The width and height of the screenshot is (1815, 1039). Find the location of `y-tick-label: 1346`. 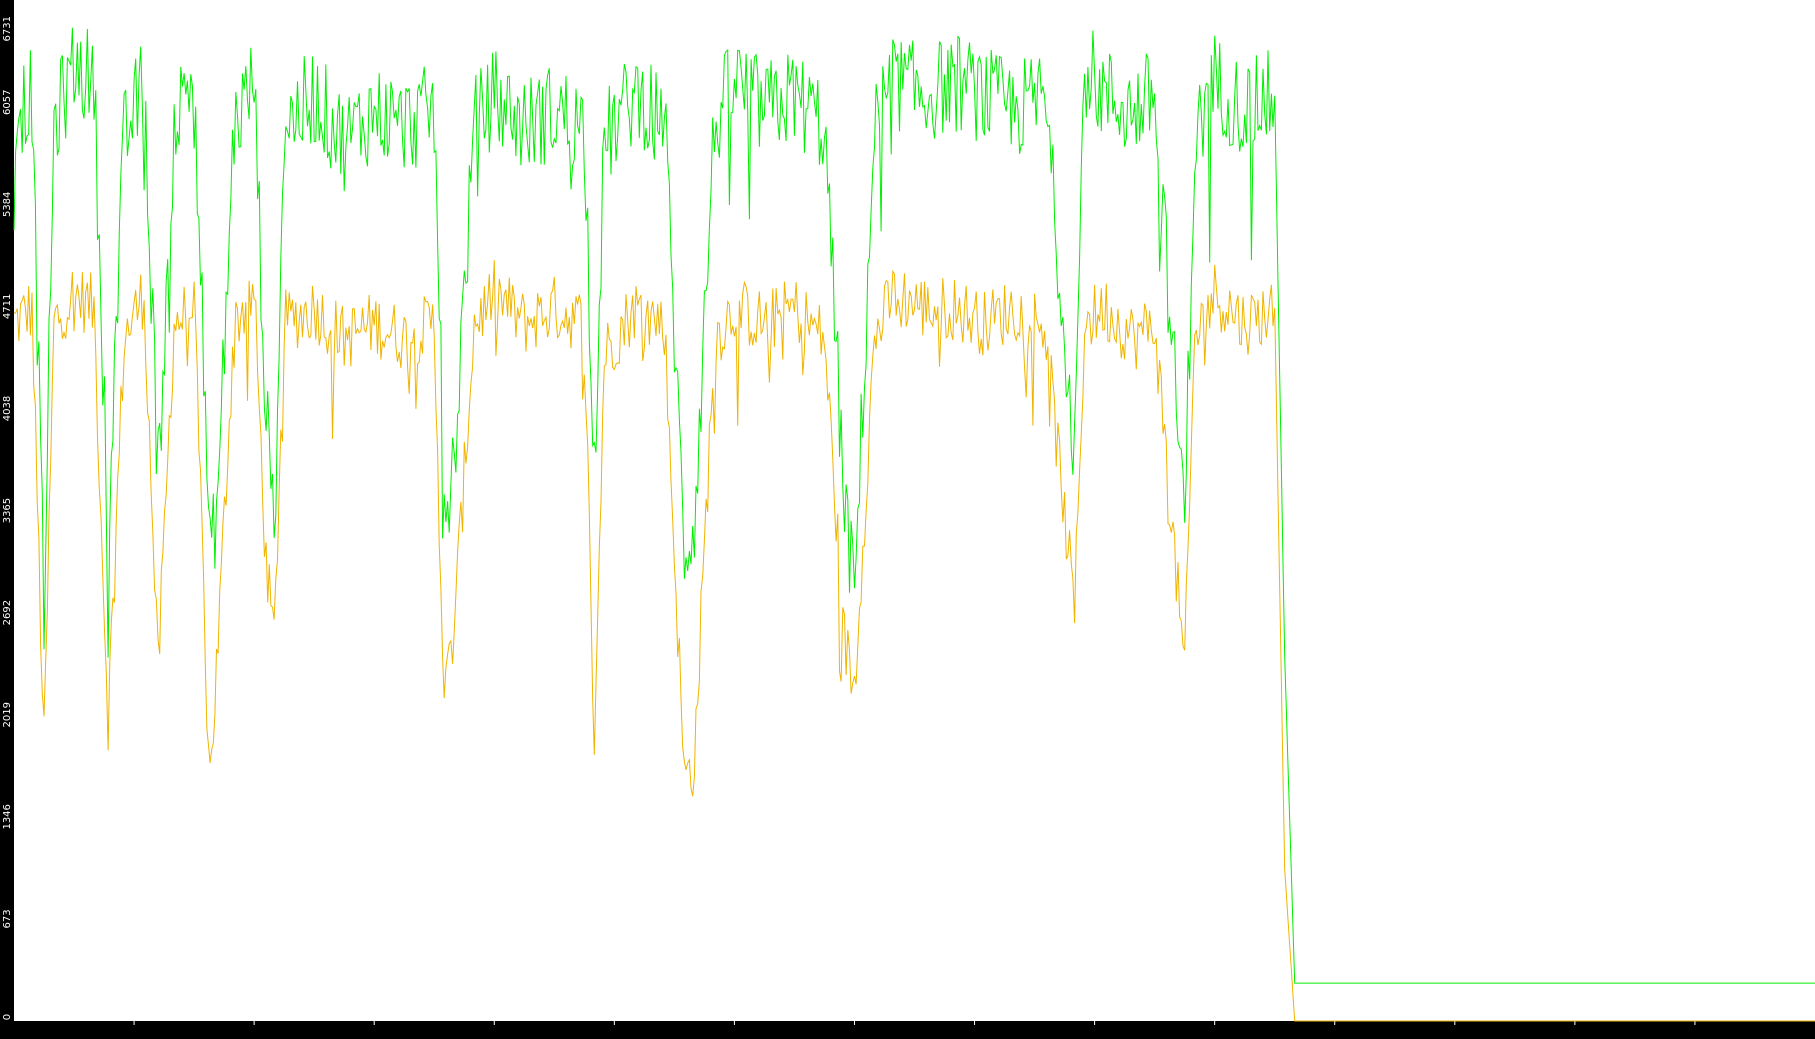

y-tick-label: 1346 is located at coordinates (7, 816).